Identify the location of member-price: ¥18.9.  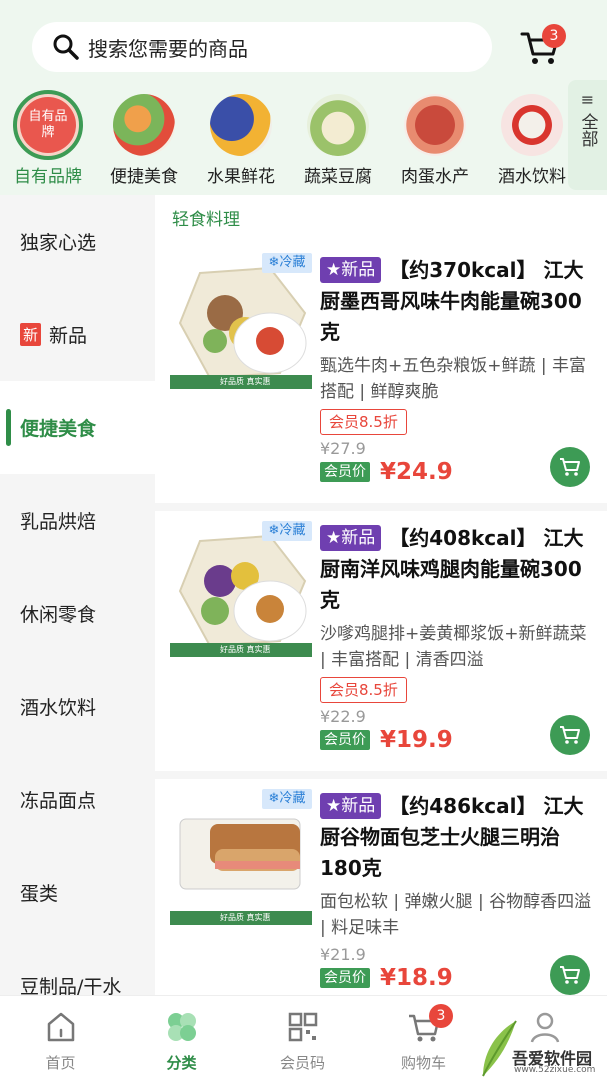
(416, 978).